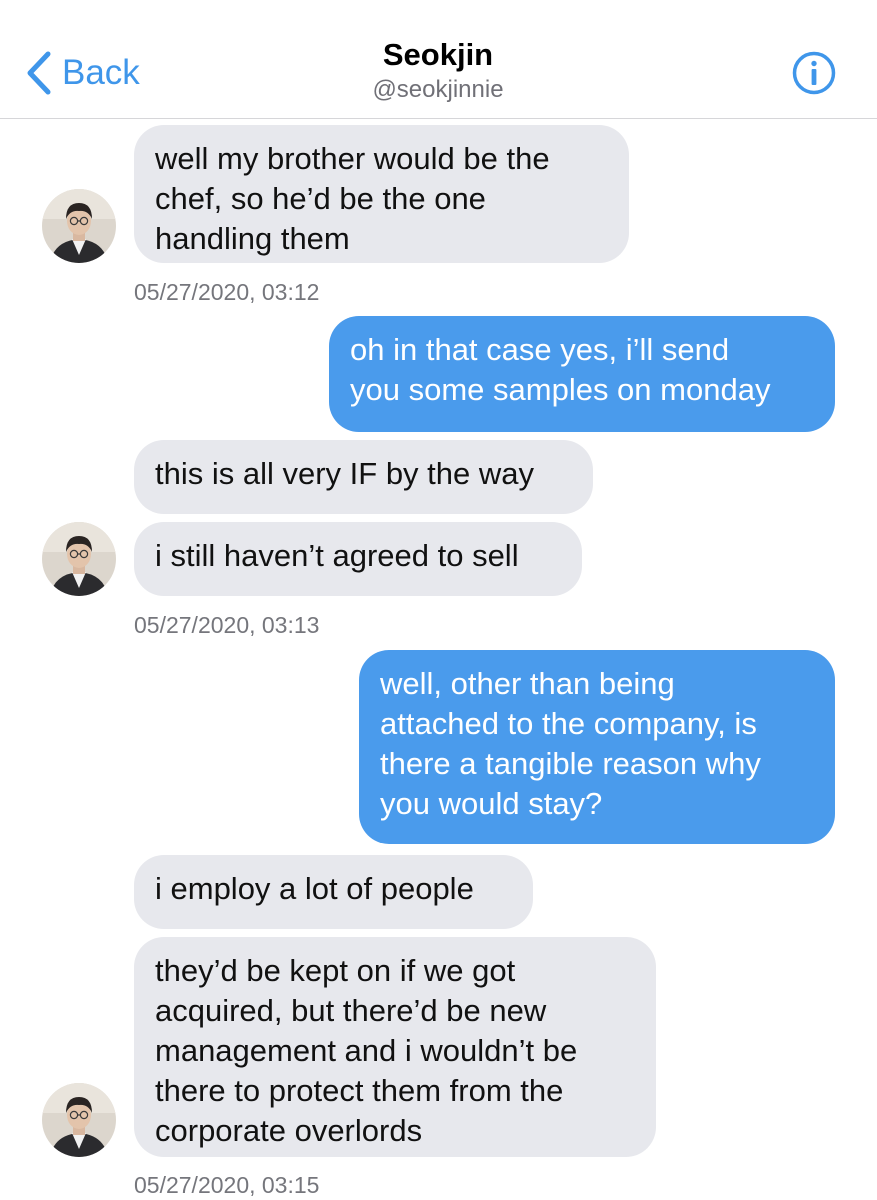 The image size is (877, 1200). What do you see at coordinates (39, 73) in the screenshot?
I see `chevron-left-icon` at bounding box center [39, 73].